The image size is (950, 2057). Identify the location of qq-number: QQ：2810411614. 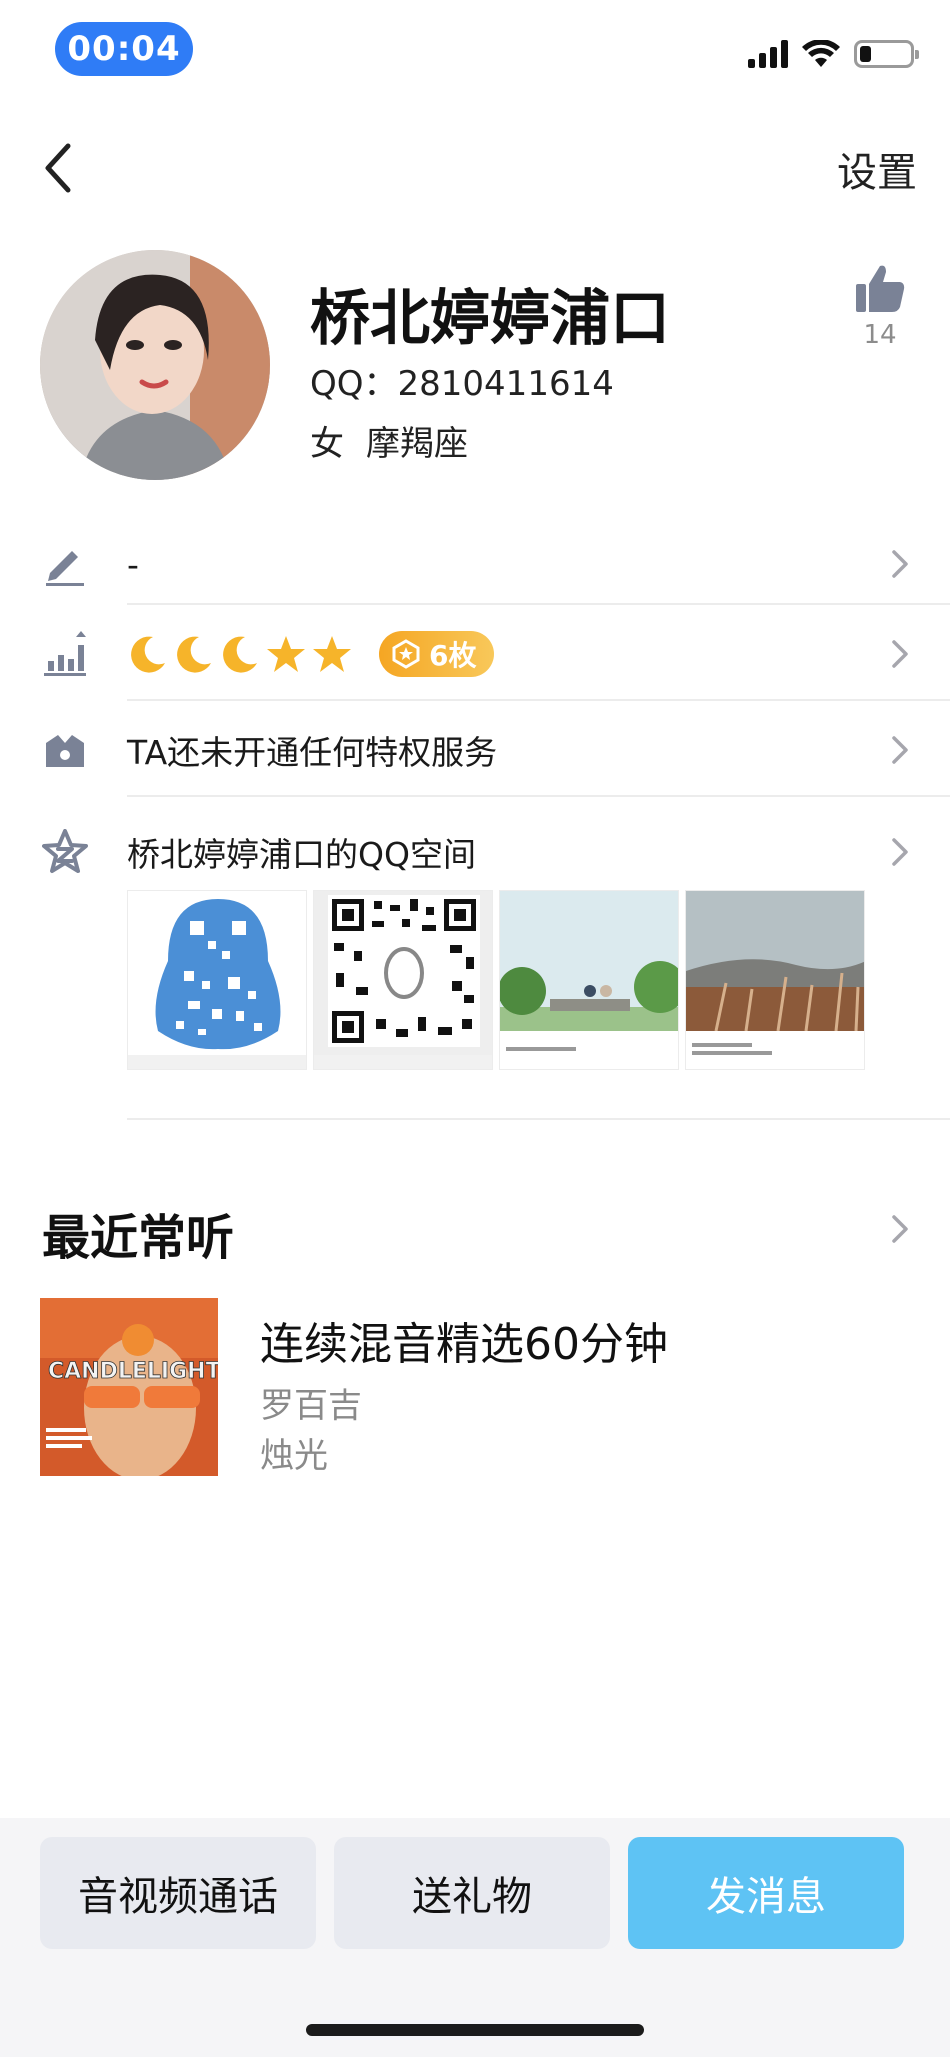
(462, 384).